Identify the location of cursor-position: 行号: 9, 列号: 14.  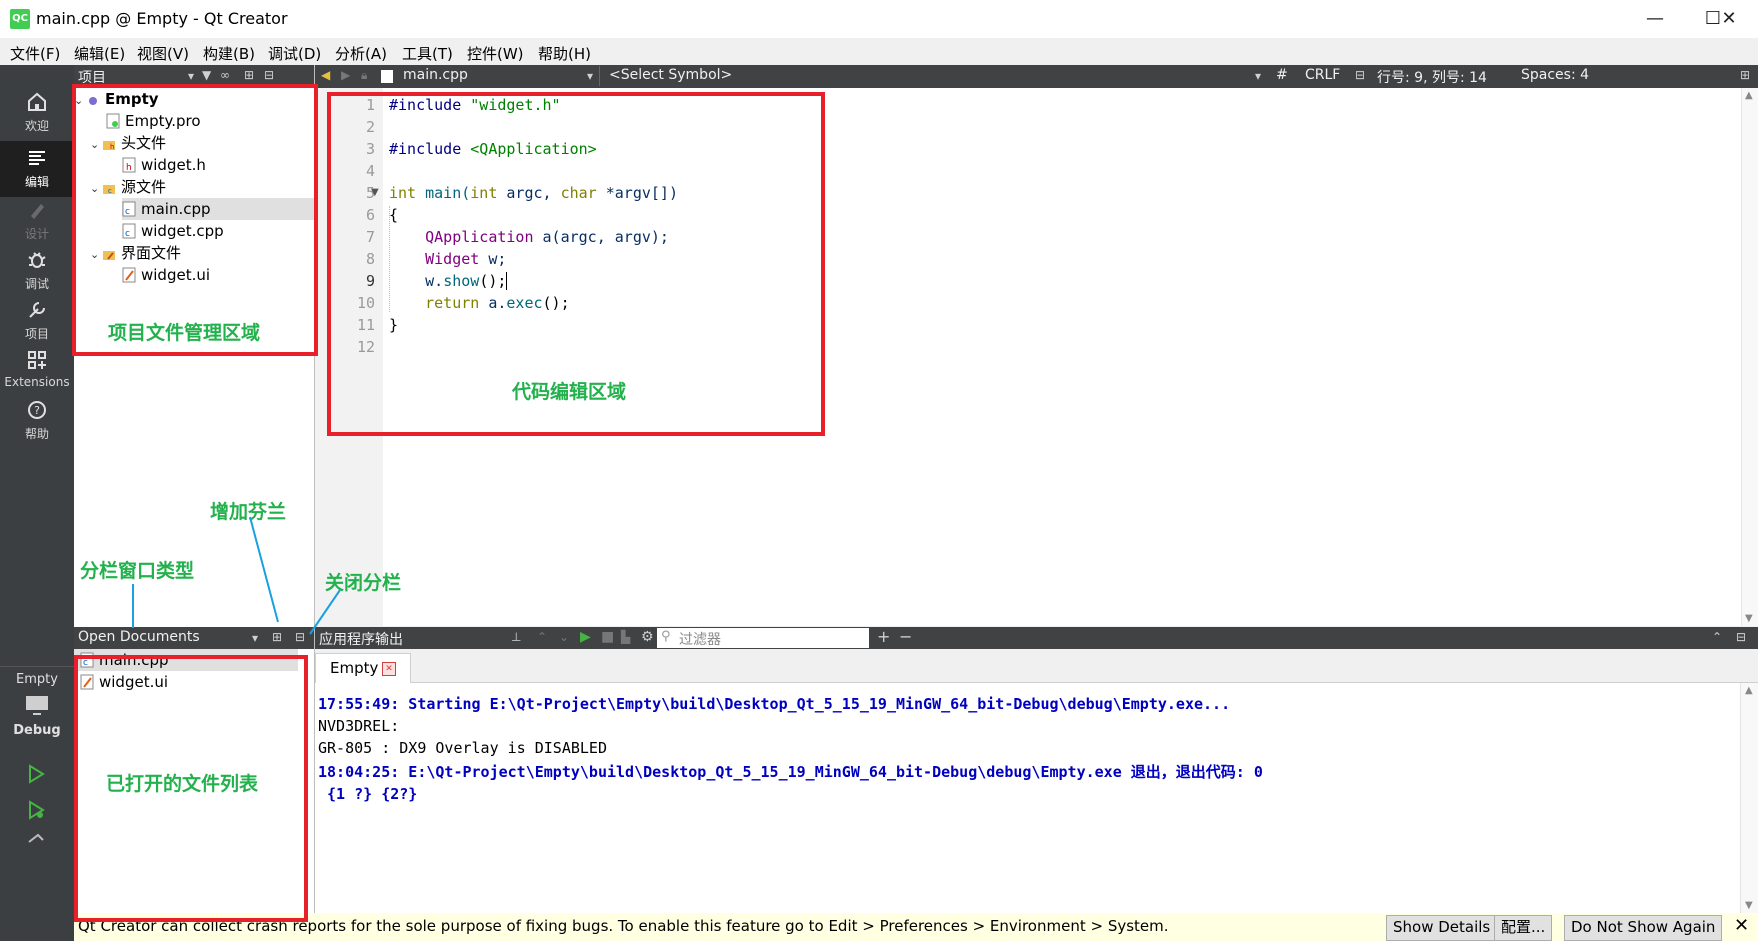
(1432, 77).